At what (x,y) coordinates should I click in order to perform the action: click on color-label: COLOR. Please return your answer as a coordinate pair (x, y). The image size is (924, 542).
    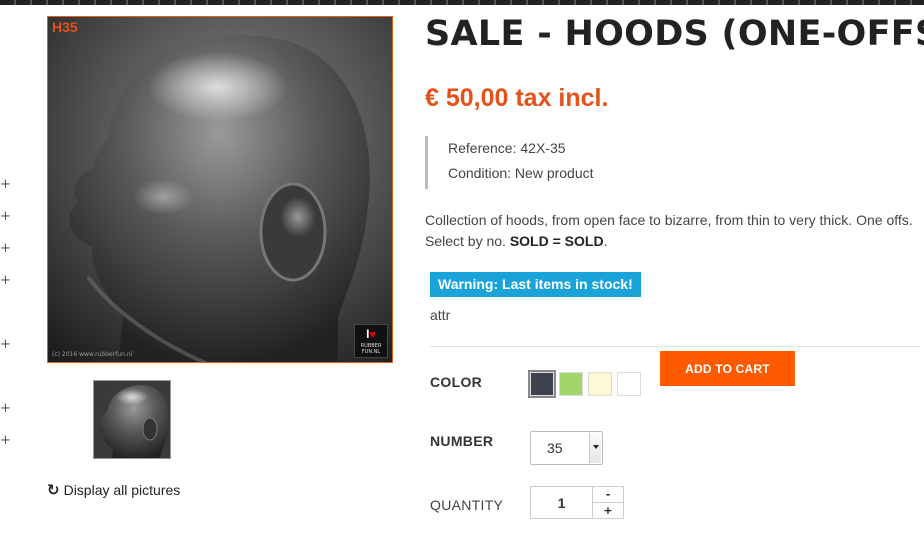
    Looking at the image, I should click on (456, 382).